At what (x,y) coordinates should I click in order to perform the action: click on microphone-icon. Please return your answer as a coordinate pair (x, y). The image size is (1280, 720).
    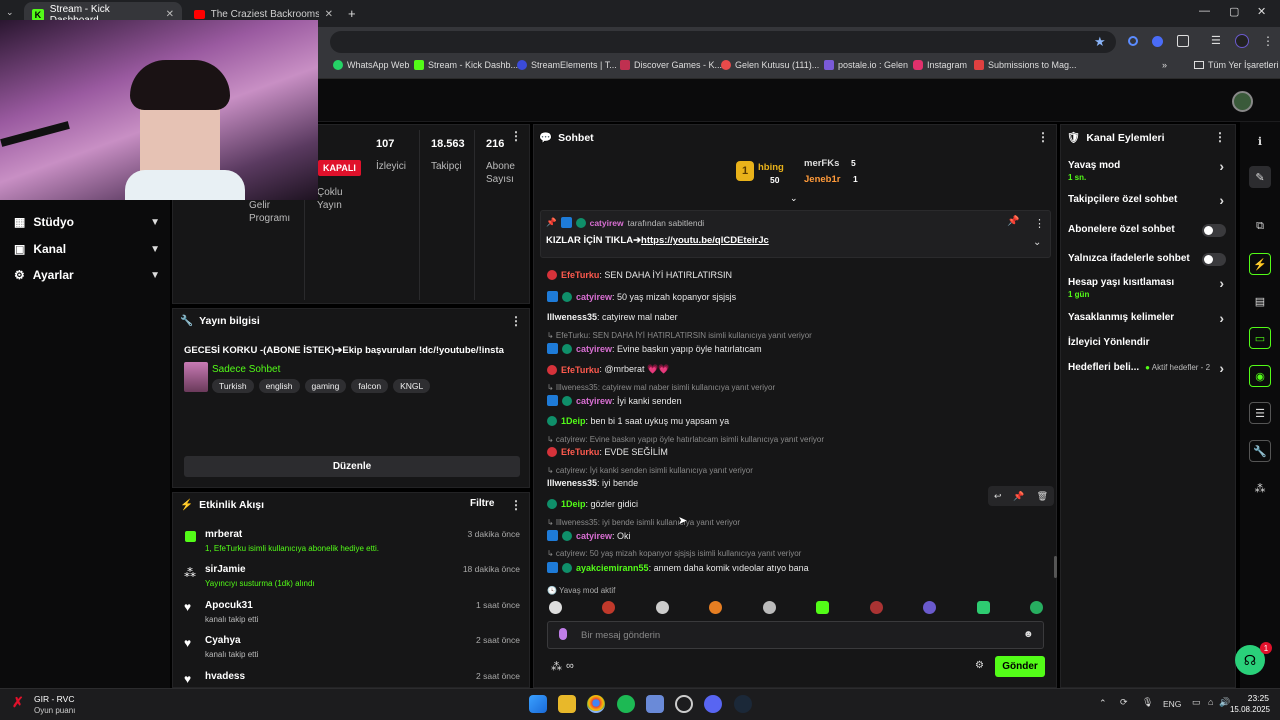
    Looking at the image, I should click on (563, 634).